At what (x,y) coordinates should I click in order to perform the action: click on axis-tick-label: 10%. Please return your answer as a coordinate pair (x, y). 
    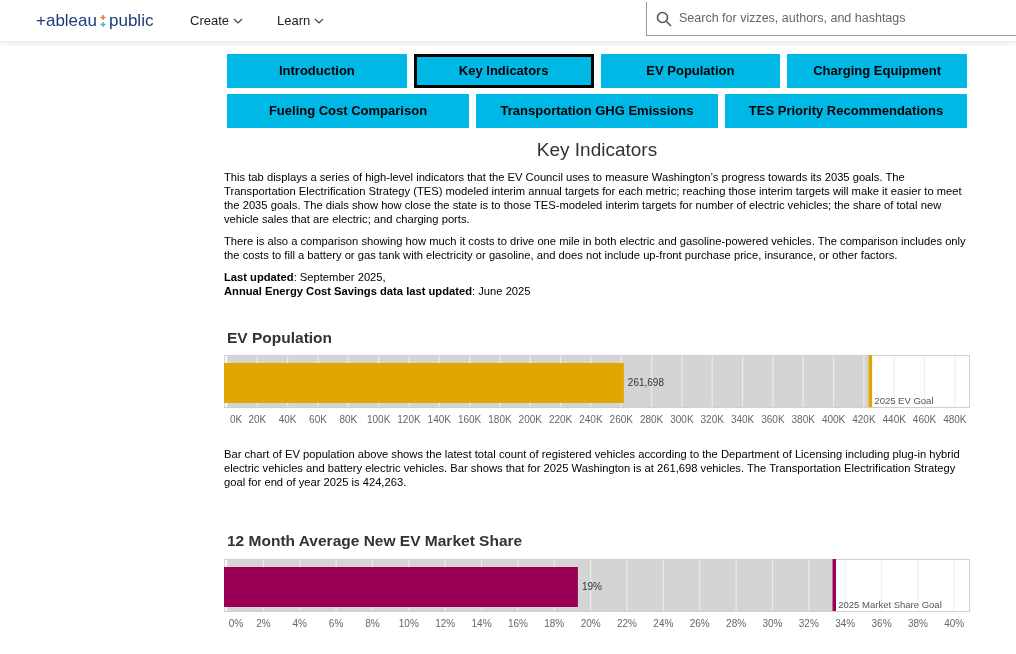
    Looking at the image, I should click on (408, 623).